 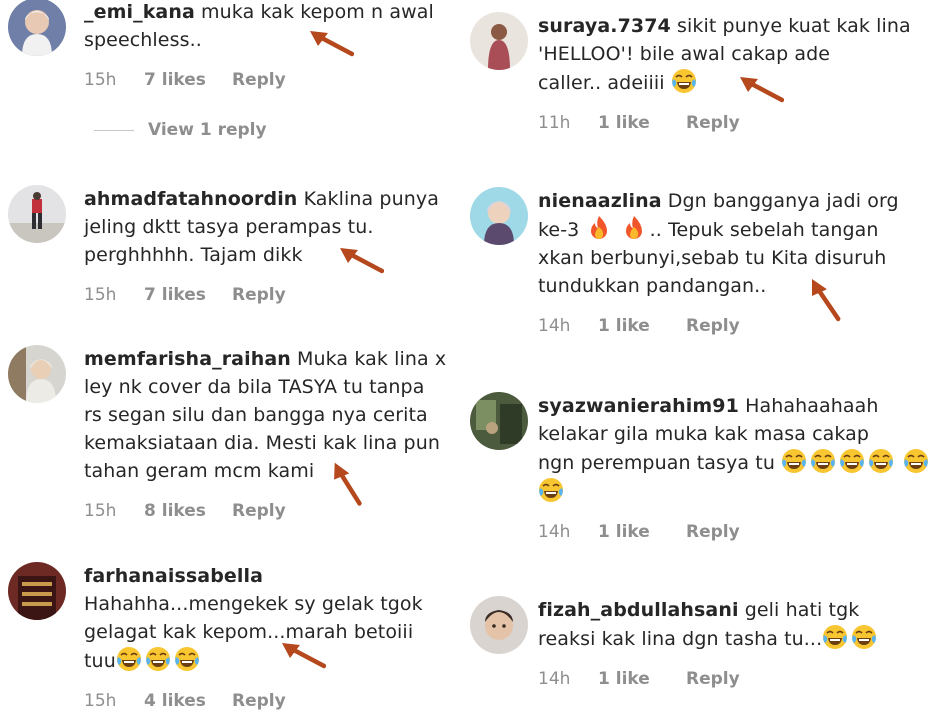 I want to click on username: ahmadfatahnoordin, so click(x=190, y=199).